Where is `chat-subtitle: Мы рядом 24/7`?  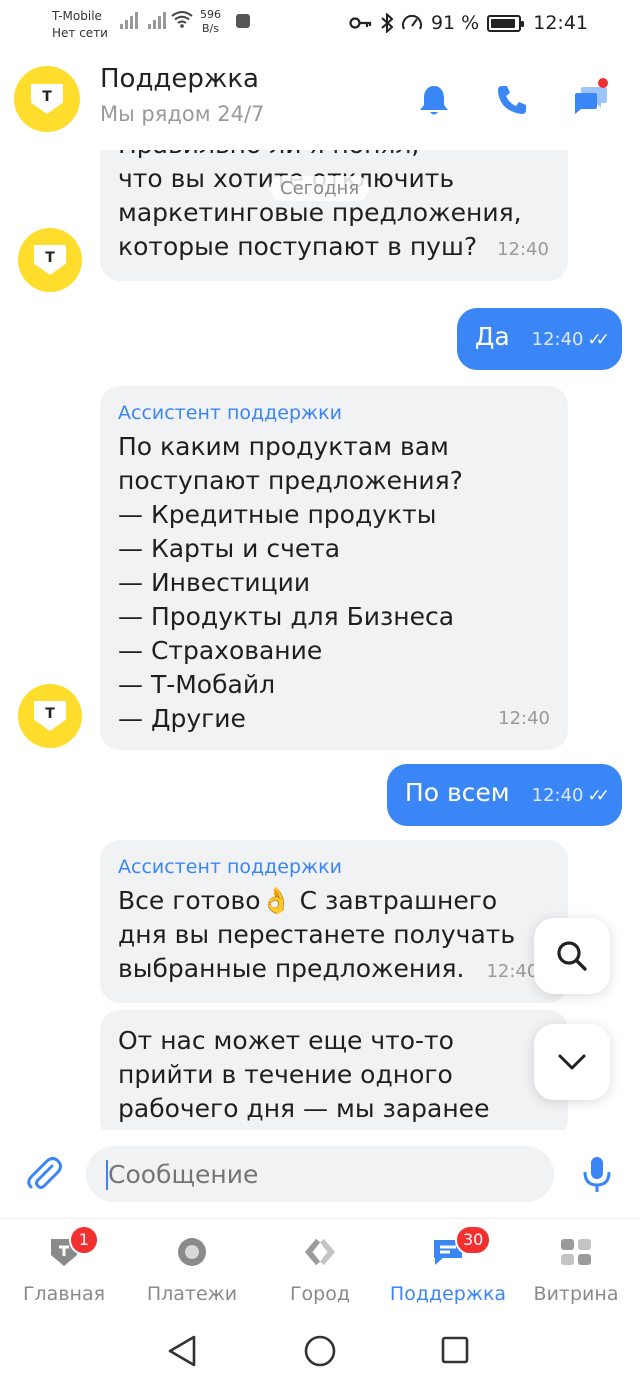 chat-subtitle: Мы рядом 24/7 is located at coordinates (182, 114).